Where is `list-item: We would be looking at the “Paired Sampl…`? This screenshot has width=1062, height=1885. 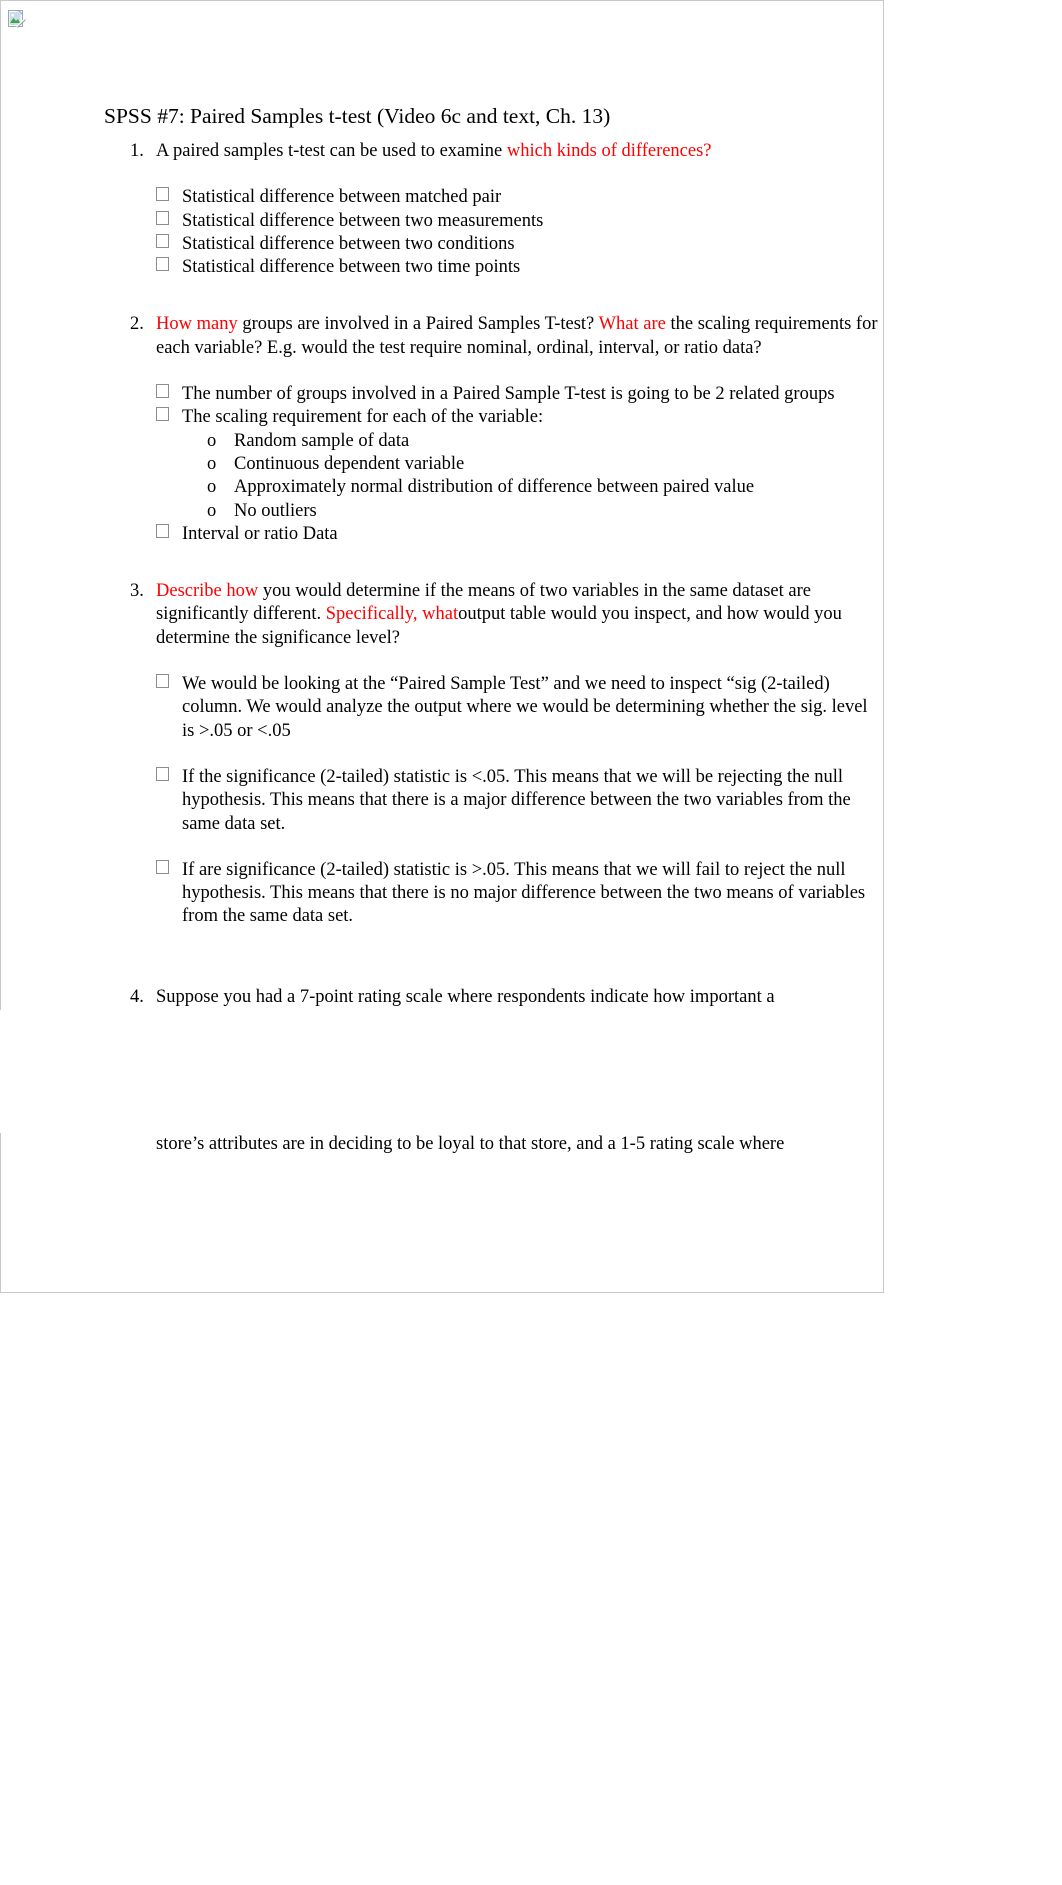 list-item: We would be looking at the “Paired Sampl… is located at coordinates (442, 708).